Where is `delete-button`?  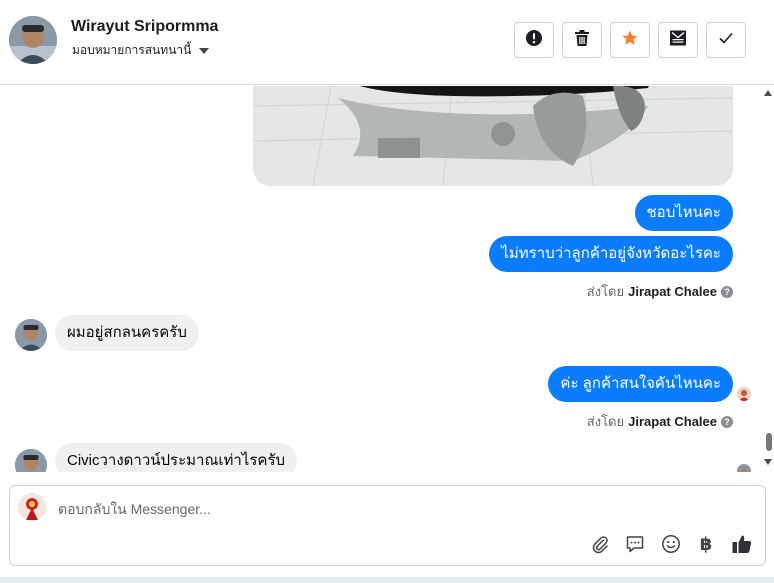
delete-button is located at coordinates (582, 40).